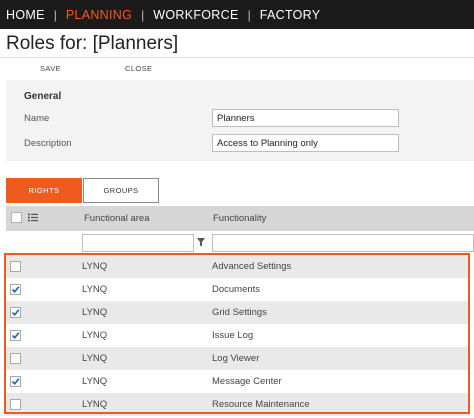  I want to click on functionality-filter-input, so click(343, 243).